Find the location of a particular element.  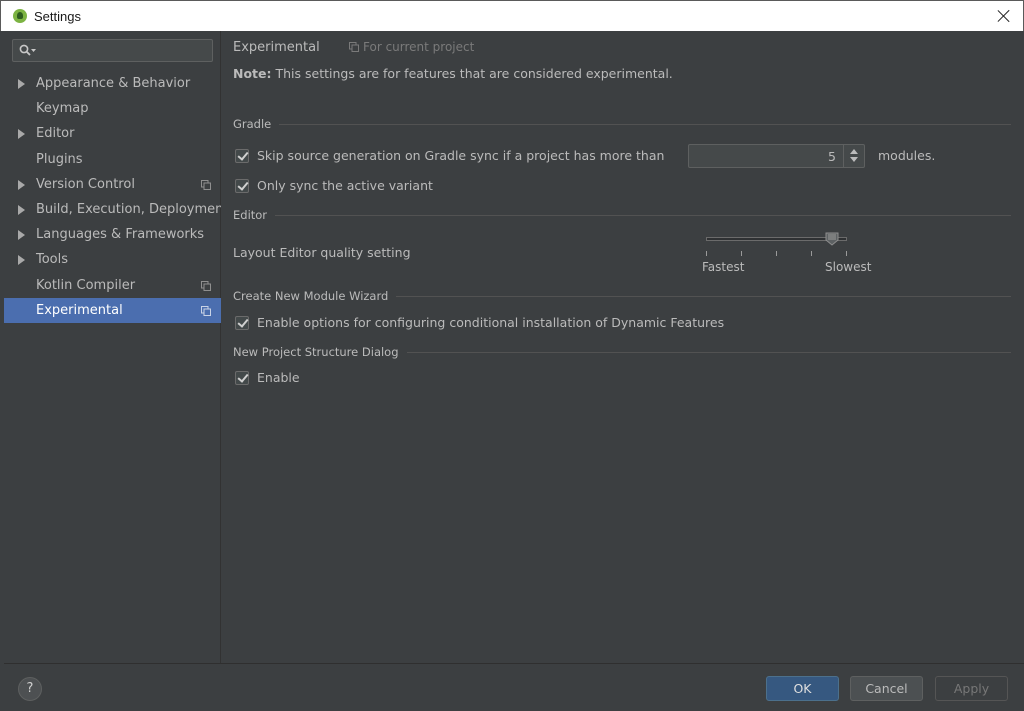

window-title: Settings is located at coordinates (57, 16).